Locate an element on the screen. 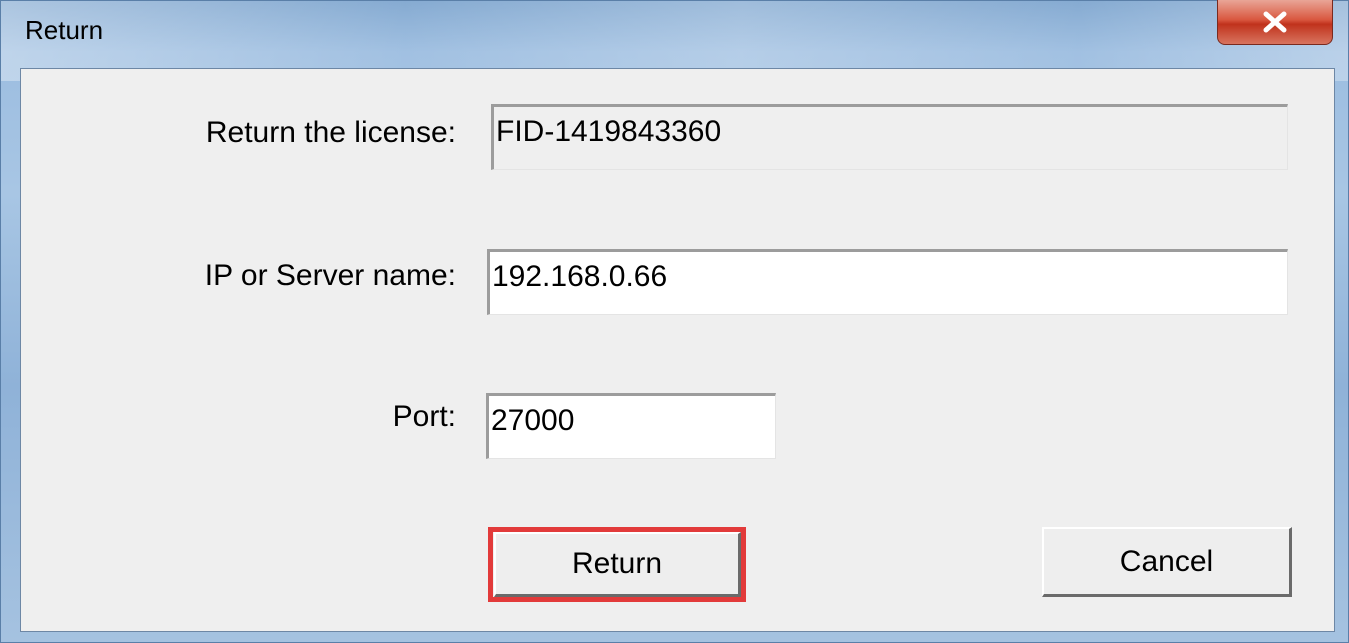 Image resolution: width=1349 pixels, height=643 pixels. return-button: Return is located at coordinates (617, 564).